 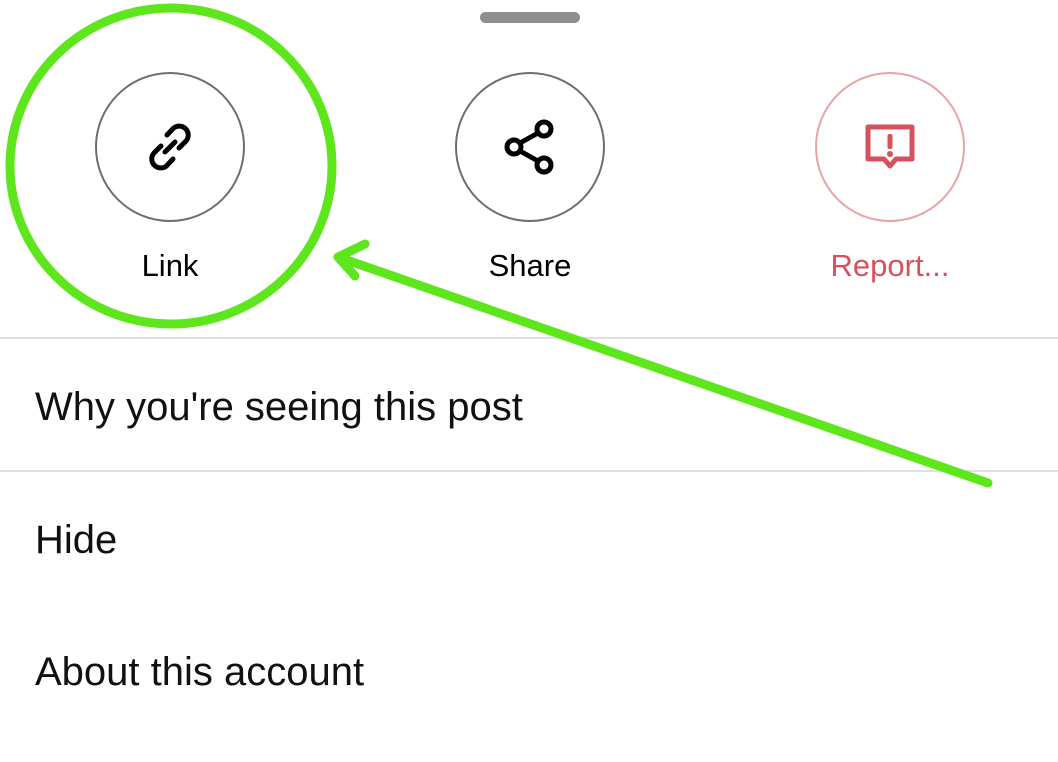 I want to click on share-icon-circle, so click(x=530, y=147).